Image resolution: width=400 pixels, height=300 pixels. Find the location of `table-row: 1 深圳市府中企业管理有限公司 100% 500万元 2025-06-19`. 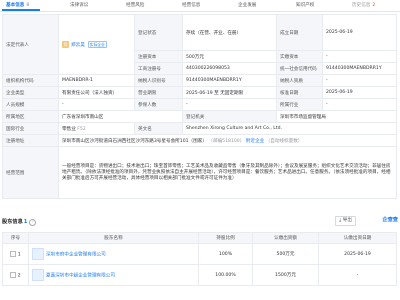

table-row: 1 深圳市府中企业管理有限公司 100% 500万元 2025-06-19 is located at coordinates (199, 254).